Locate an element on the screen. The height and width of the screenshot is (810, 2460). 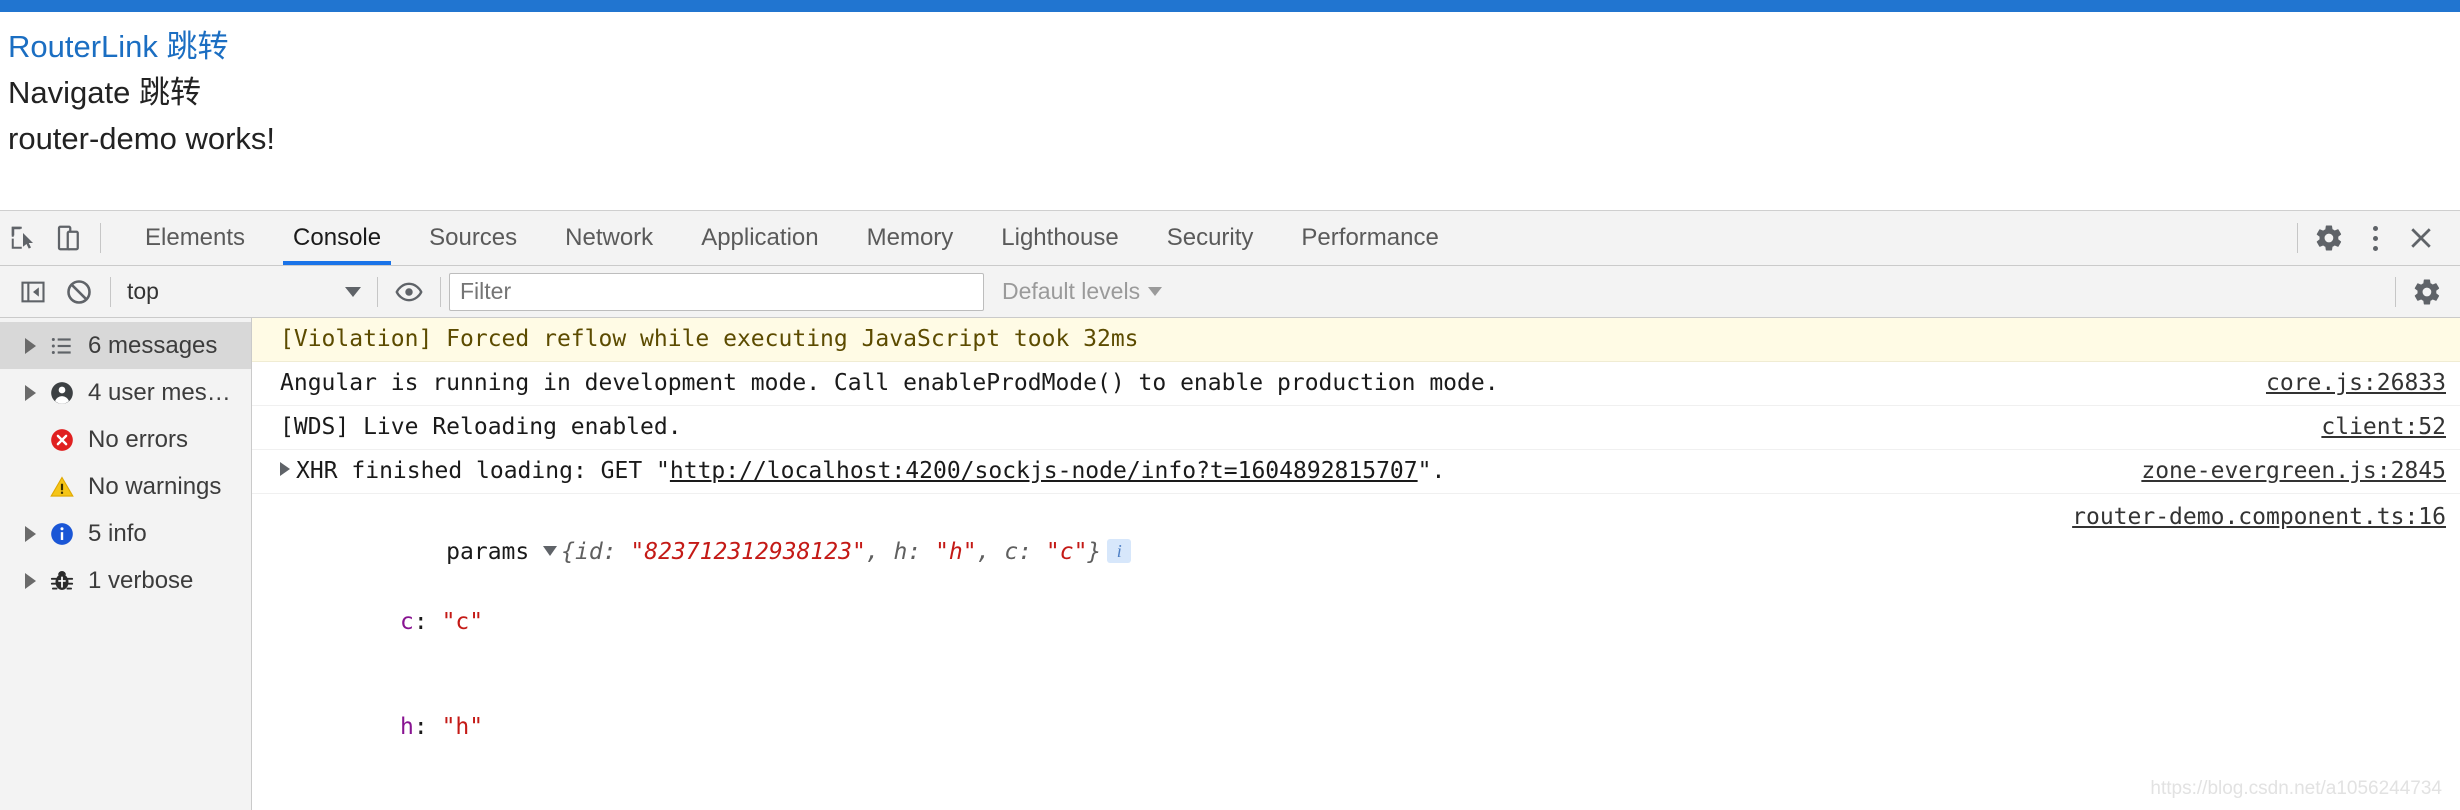
message-source-link: core.js:26833 is located at coordinates (2356, 383).